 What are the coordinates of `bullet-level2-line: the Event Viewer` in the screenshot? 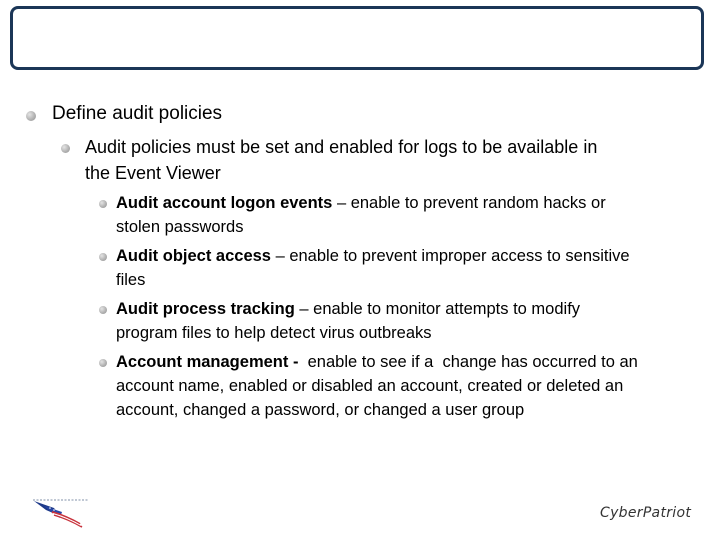 It's located at (153, 173).